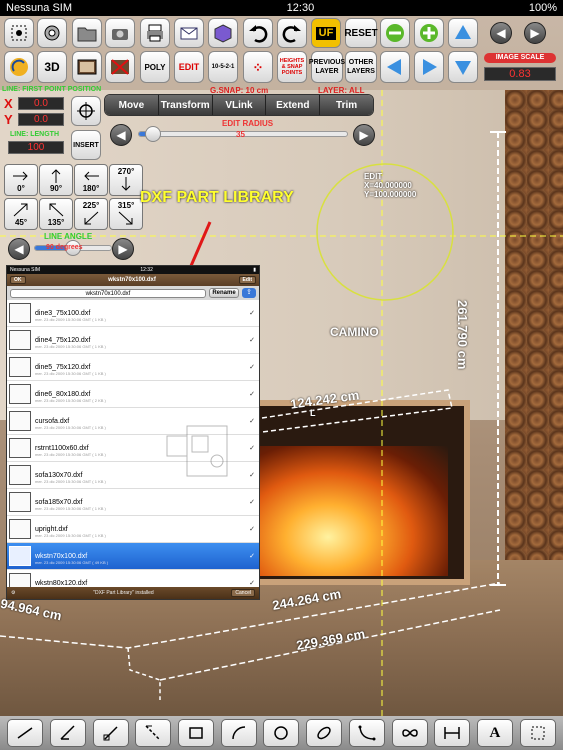  What do you see at coordinates (326, 33) in the screenshot?
I see `uf-button: UF` at bounding box center [326, 33].